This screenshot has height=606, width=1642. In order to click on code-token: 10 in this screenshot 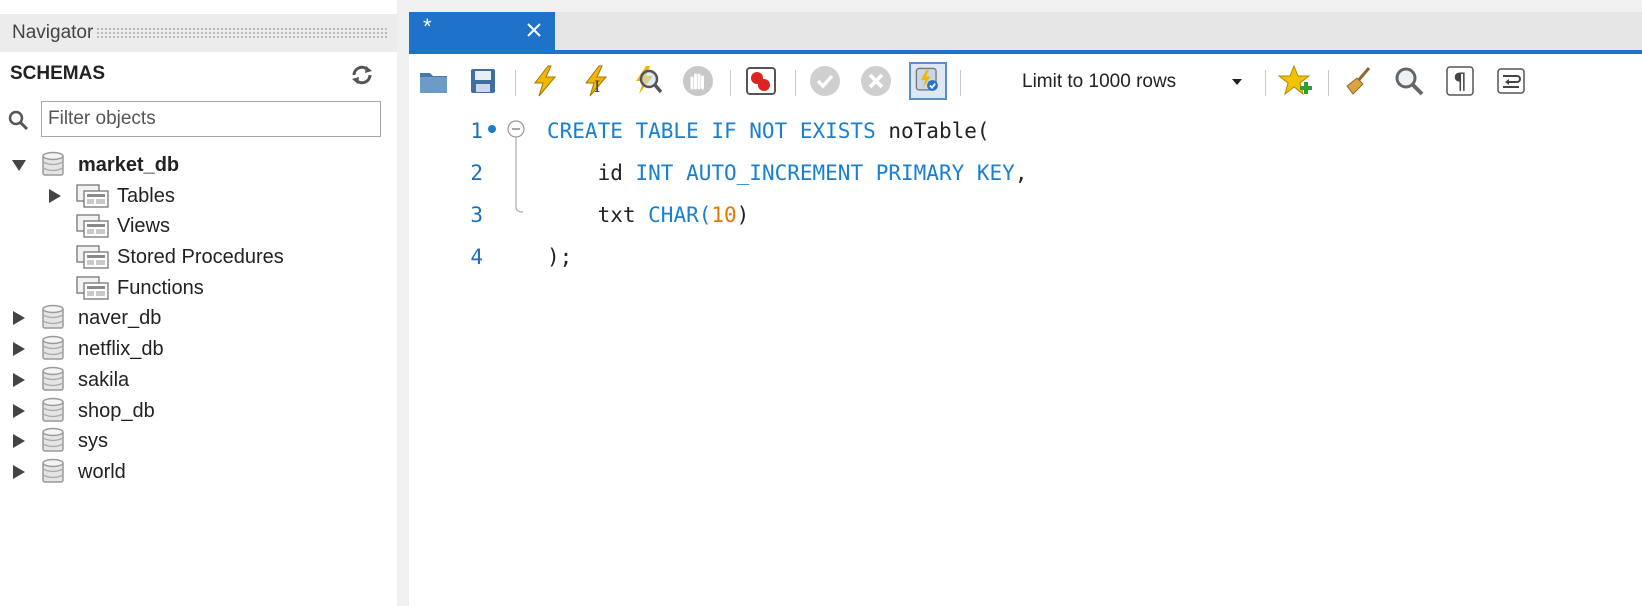, I will do `click(724, 215)`.